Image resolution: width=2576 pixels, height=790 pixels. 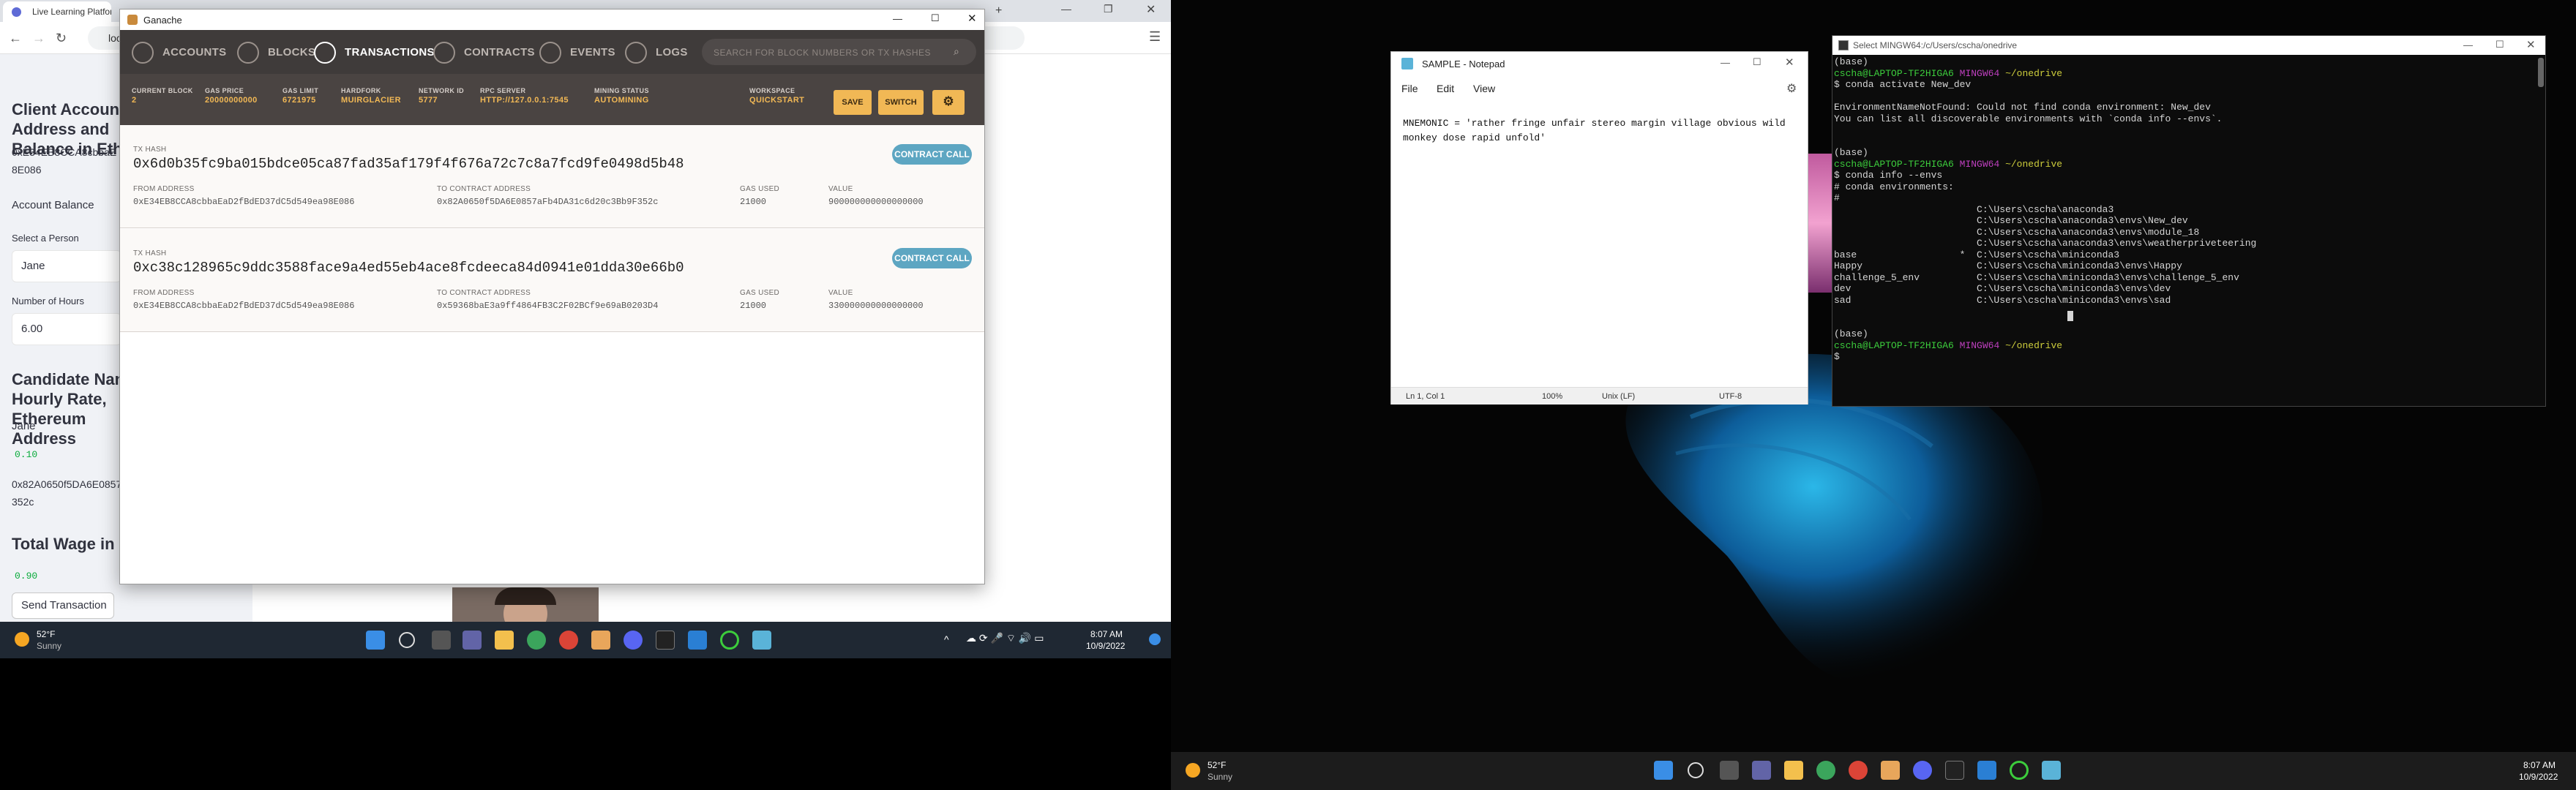 What do you see at coordinates (1066, 9) in the screenshot?
I see `minimize-icon: —` at bounding box center [1066, 9].